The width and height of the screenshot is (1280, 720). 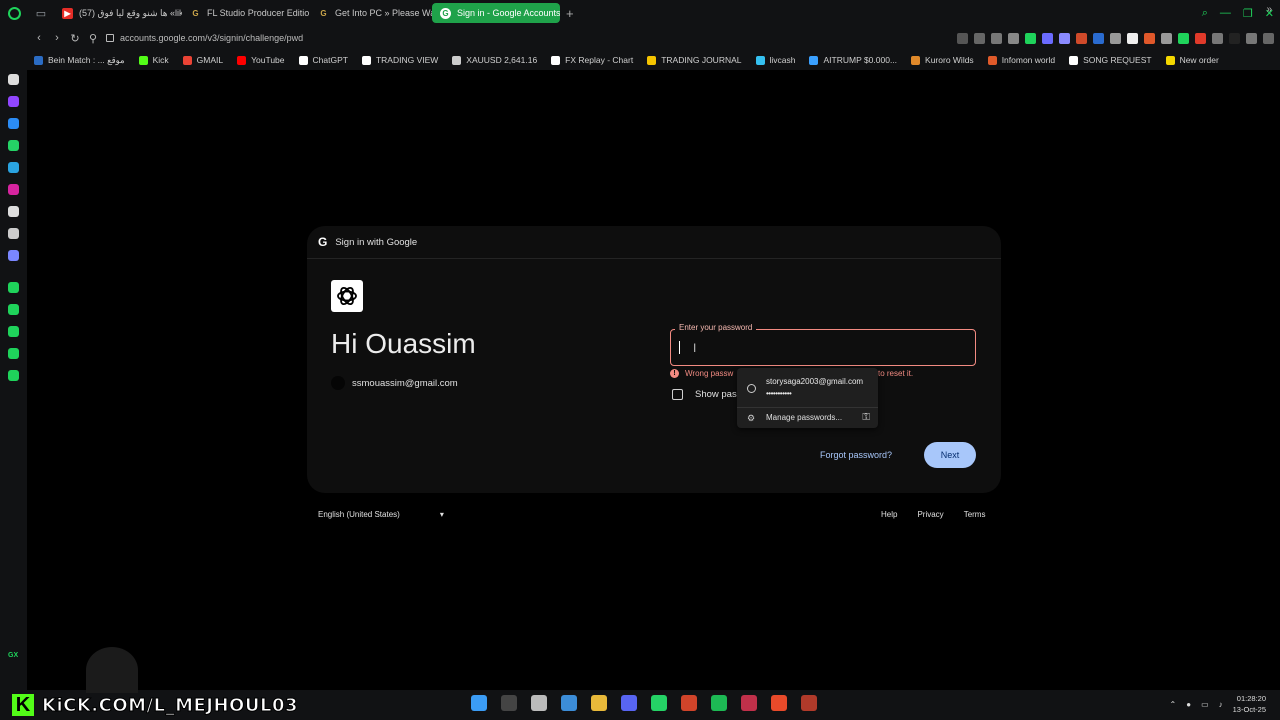 I want to click on settings-icon, so click(x=13, y=375).